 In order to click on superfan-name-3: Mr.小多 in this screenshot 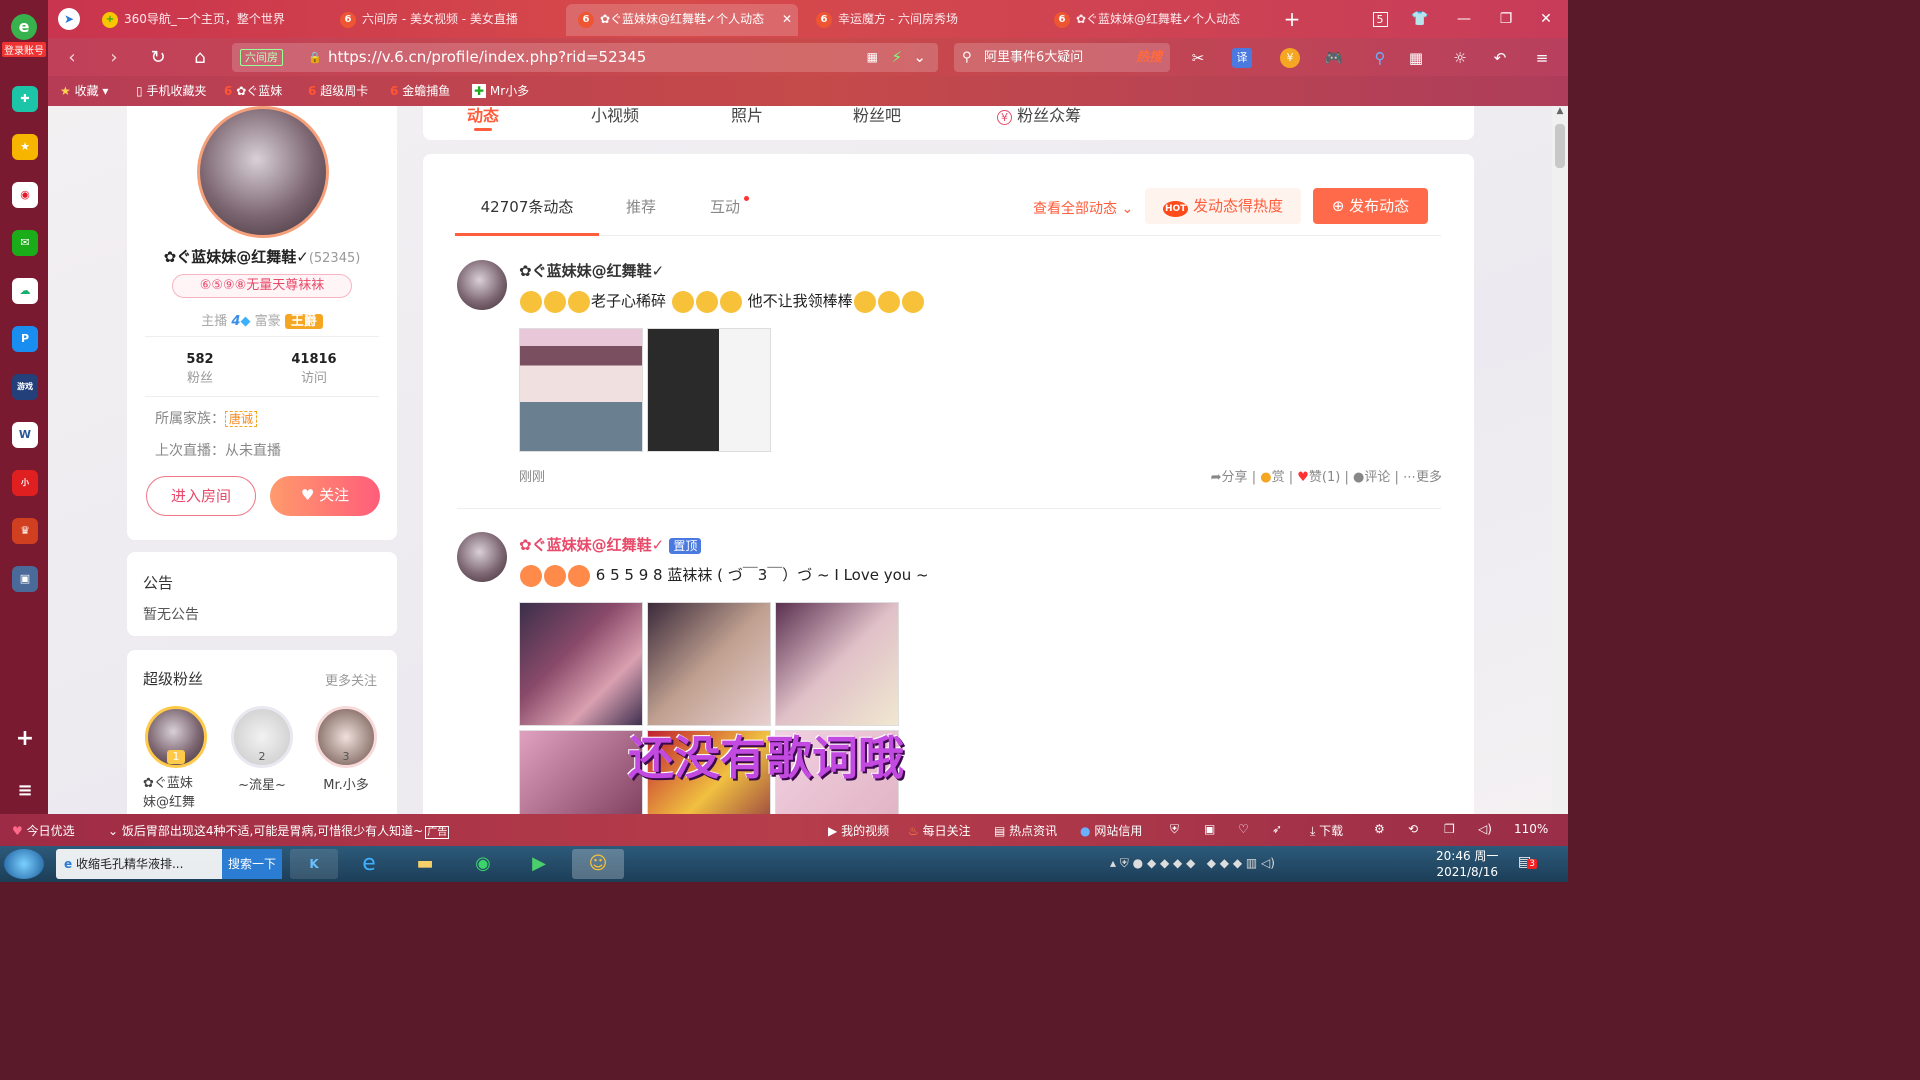, I will do `click(346, 783)`.